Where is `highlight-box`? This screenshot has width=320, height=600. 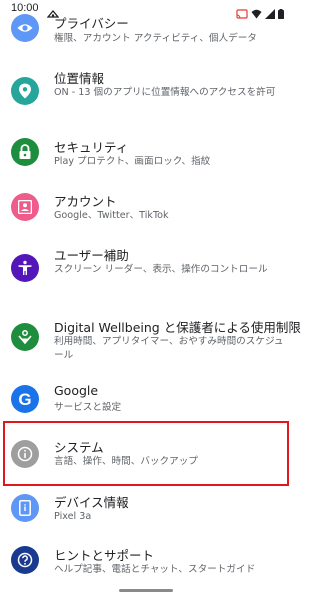 highlight-box is located at coordinates (146, 453).